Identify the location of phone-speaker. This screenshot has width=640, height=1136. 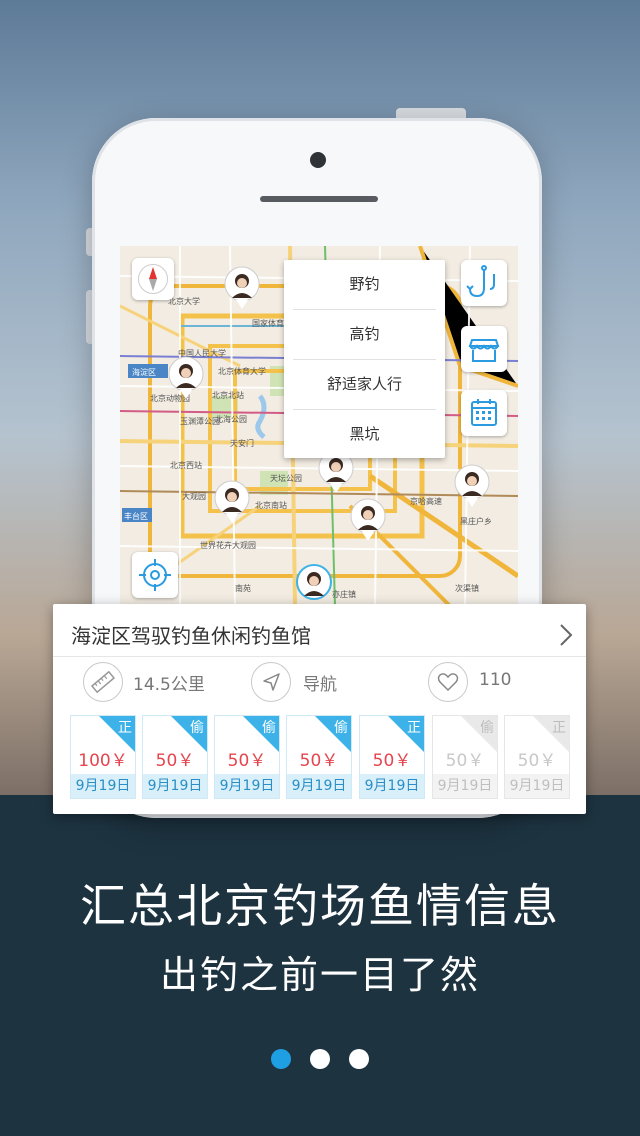
(319, 199).